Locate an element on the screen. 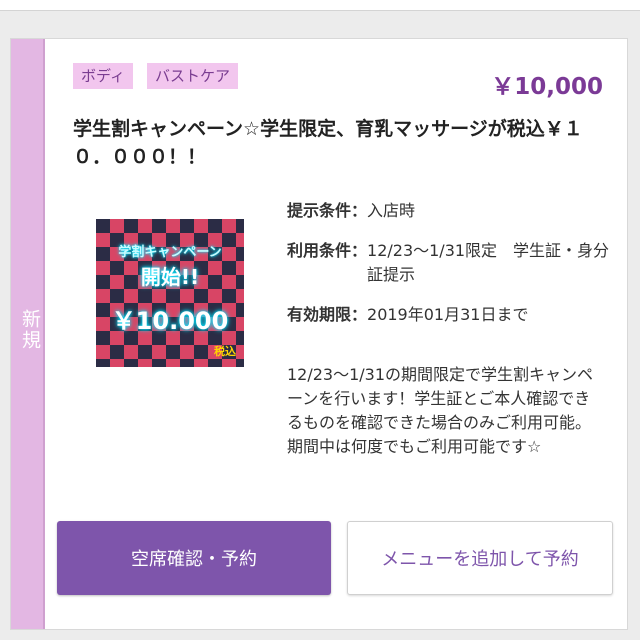 The height and width of the screenshot is (640, 640). condition-value: 2019年01月31日まで is located at coordinates (448, 314).